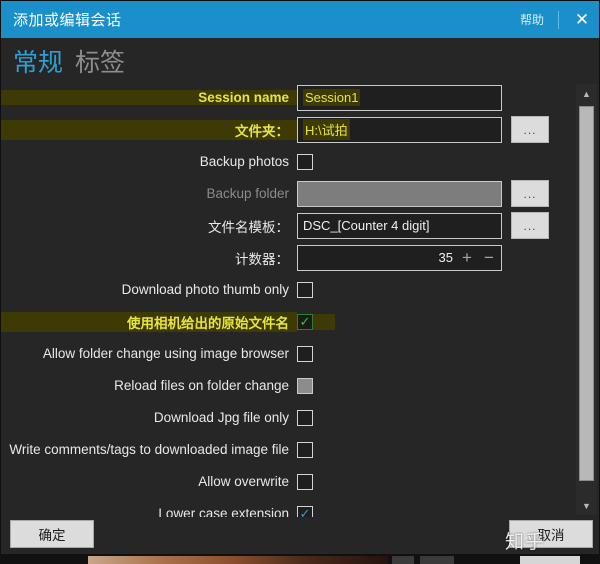 The height and width of the screenshot is (564, 600). What do you see at coordinates (201, 385) in the screenshot?
I see `label-reload-files: Reload files on folder change` at bounding box center [201, 385].